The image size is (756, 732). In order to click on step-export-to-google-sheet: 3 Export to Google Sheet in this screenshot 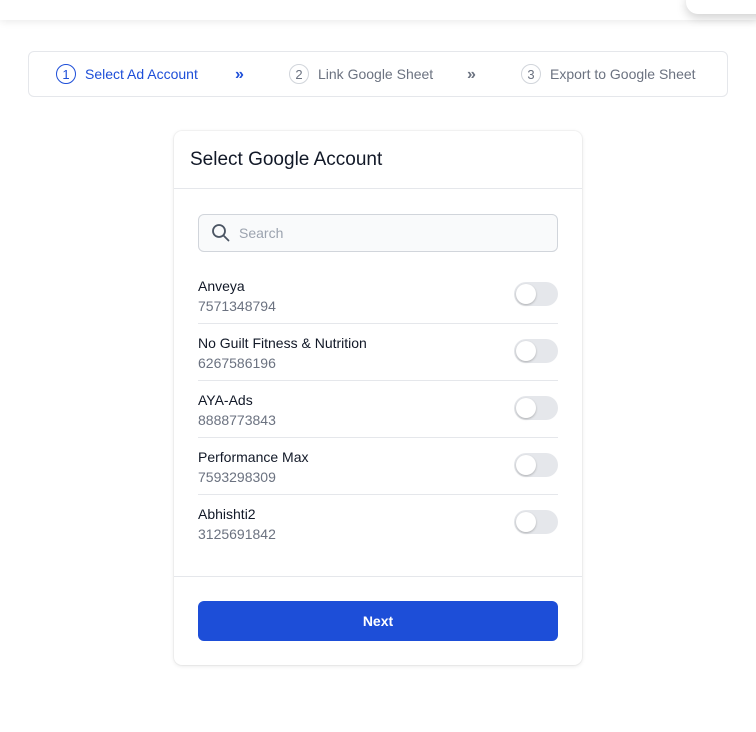, I will do `click(608, 74)`.